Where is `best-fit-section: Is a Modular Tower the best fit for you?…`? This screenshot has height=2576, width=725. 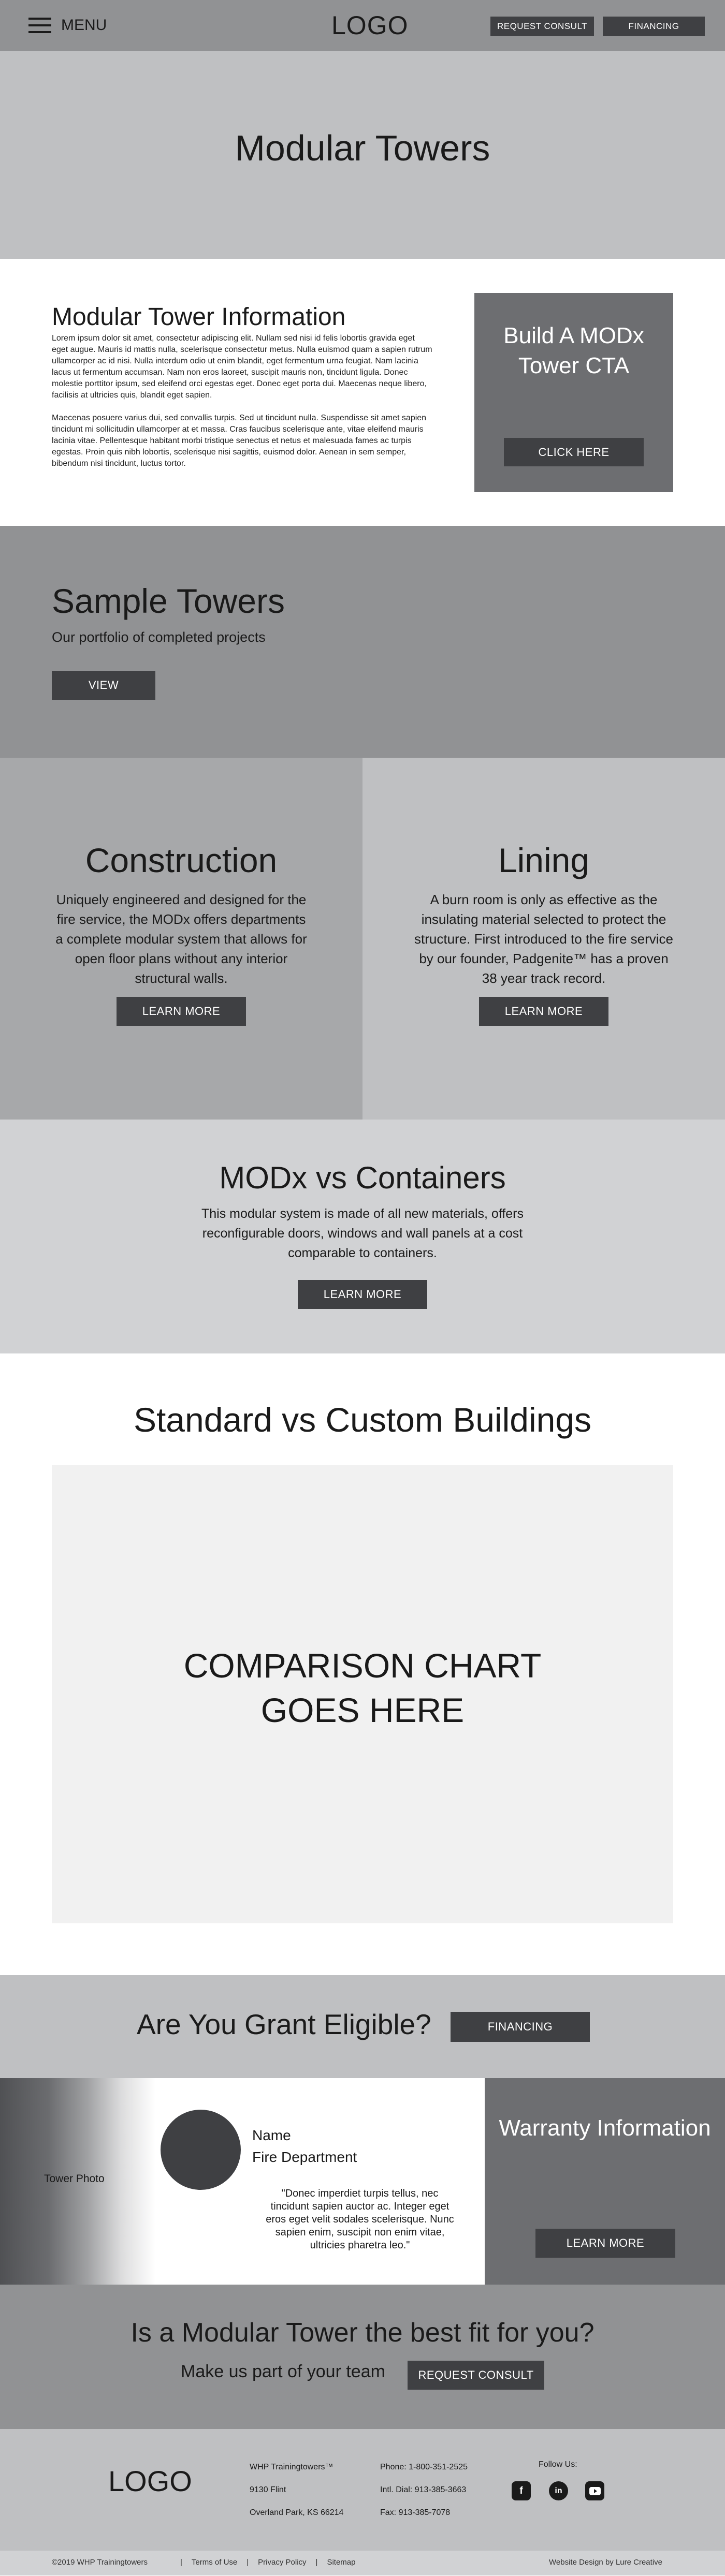
best-fit-section: Is a Modular Tower the best fit for you?… is located at coordinates (363, 2357).